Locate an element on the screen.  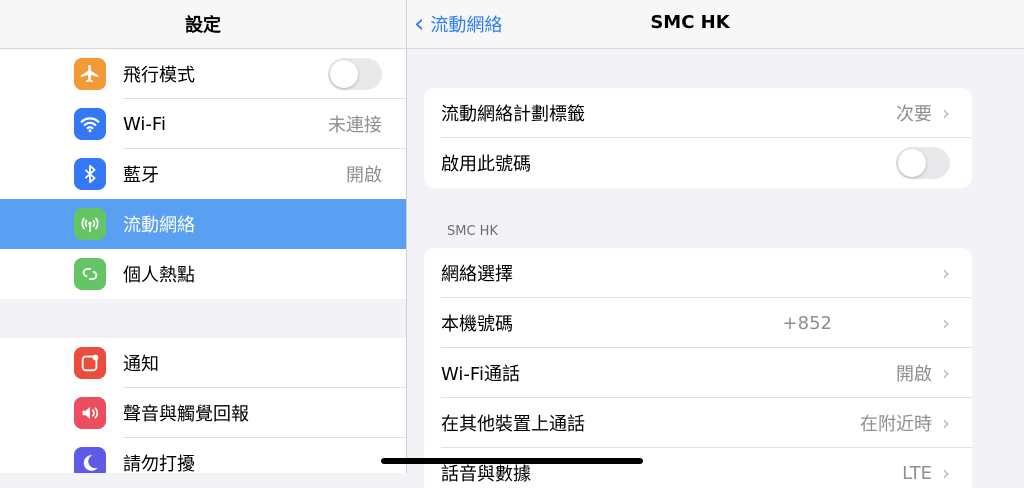
row-value: 開啟 is located at coordinates (914, 374).